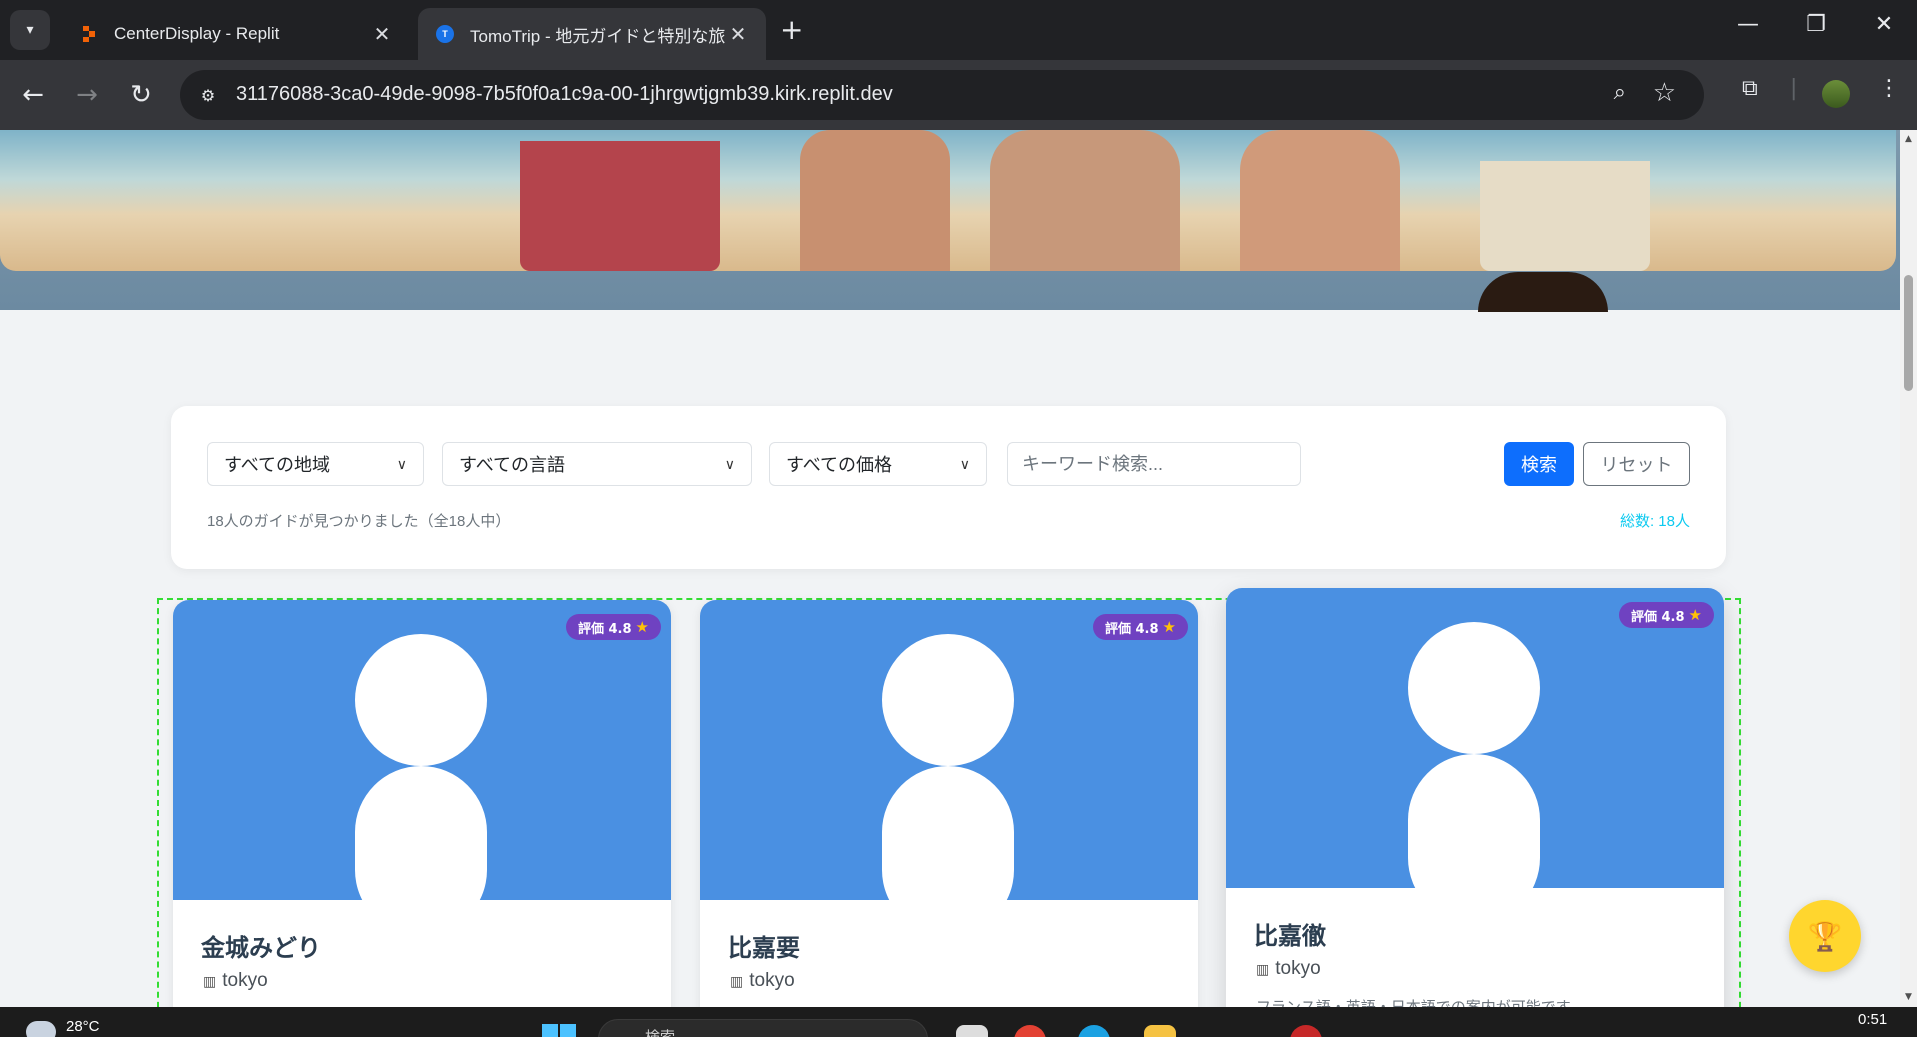  I want to click on reload-icon: ↻, so click(141, 95).